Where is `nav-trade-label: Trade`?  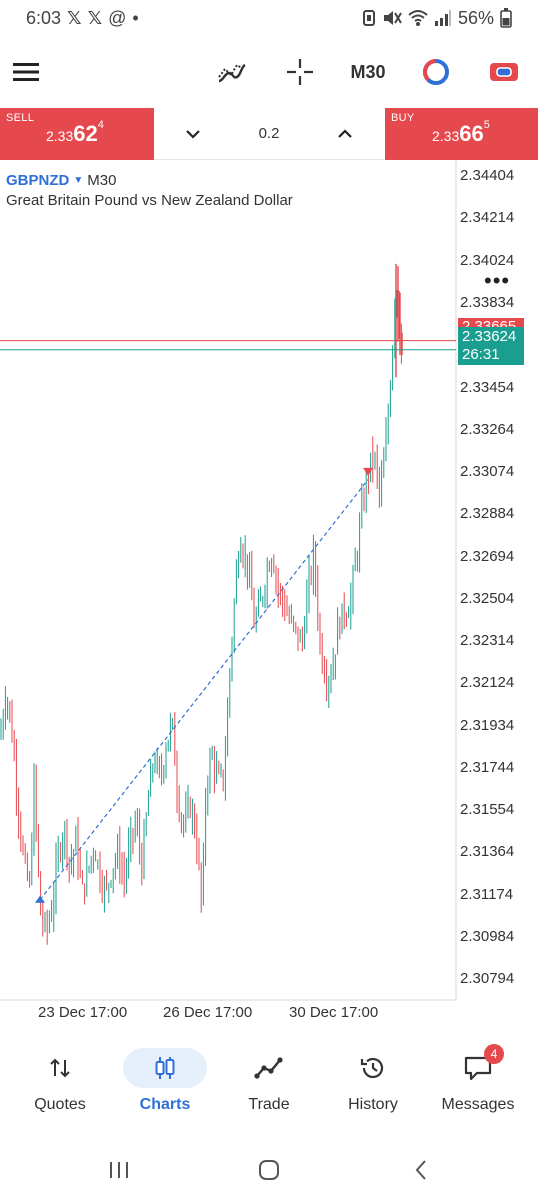
nav-trade-label: Trade is located at coordinates (269, 1104).